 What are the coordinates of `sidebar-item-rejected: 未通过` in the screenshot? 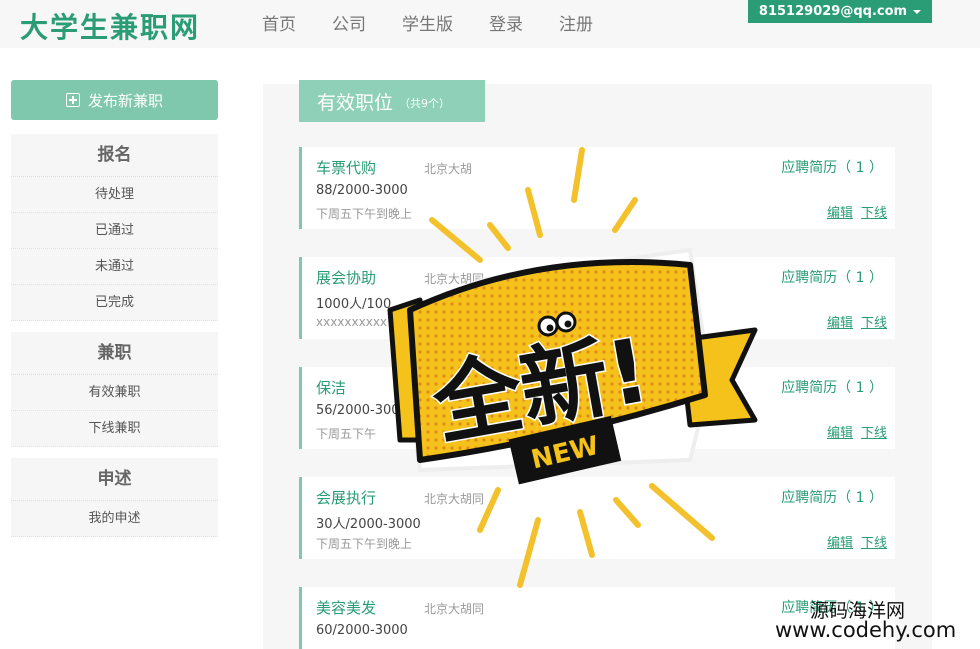 It's located at (114, 267).